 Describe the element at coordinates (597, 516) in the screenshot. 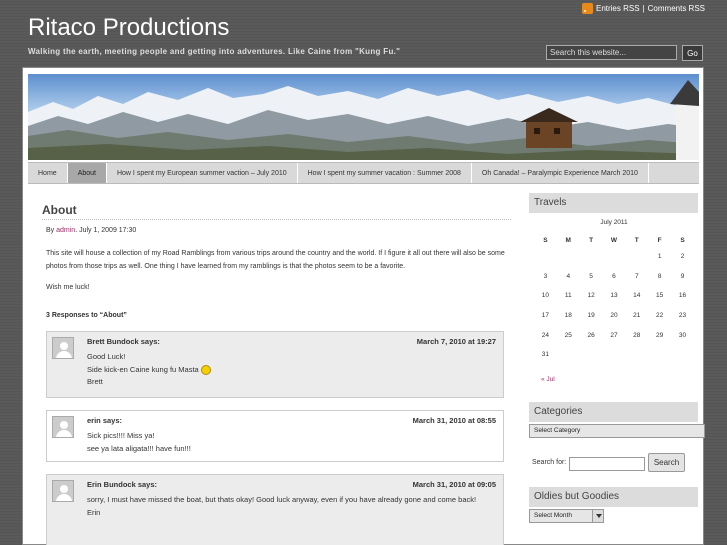

I see `chevron-down-icon` at that location.